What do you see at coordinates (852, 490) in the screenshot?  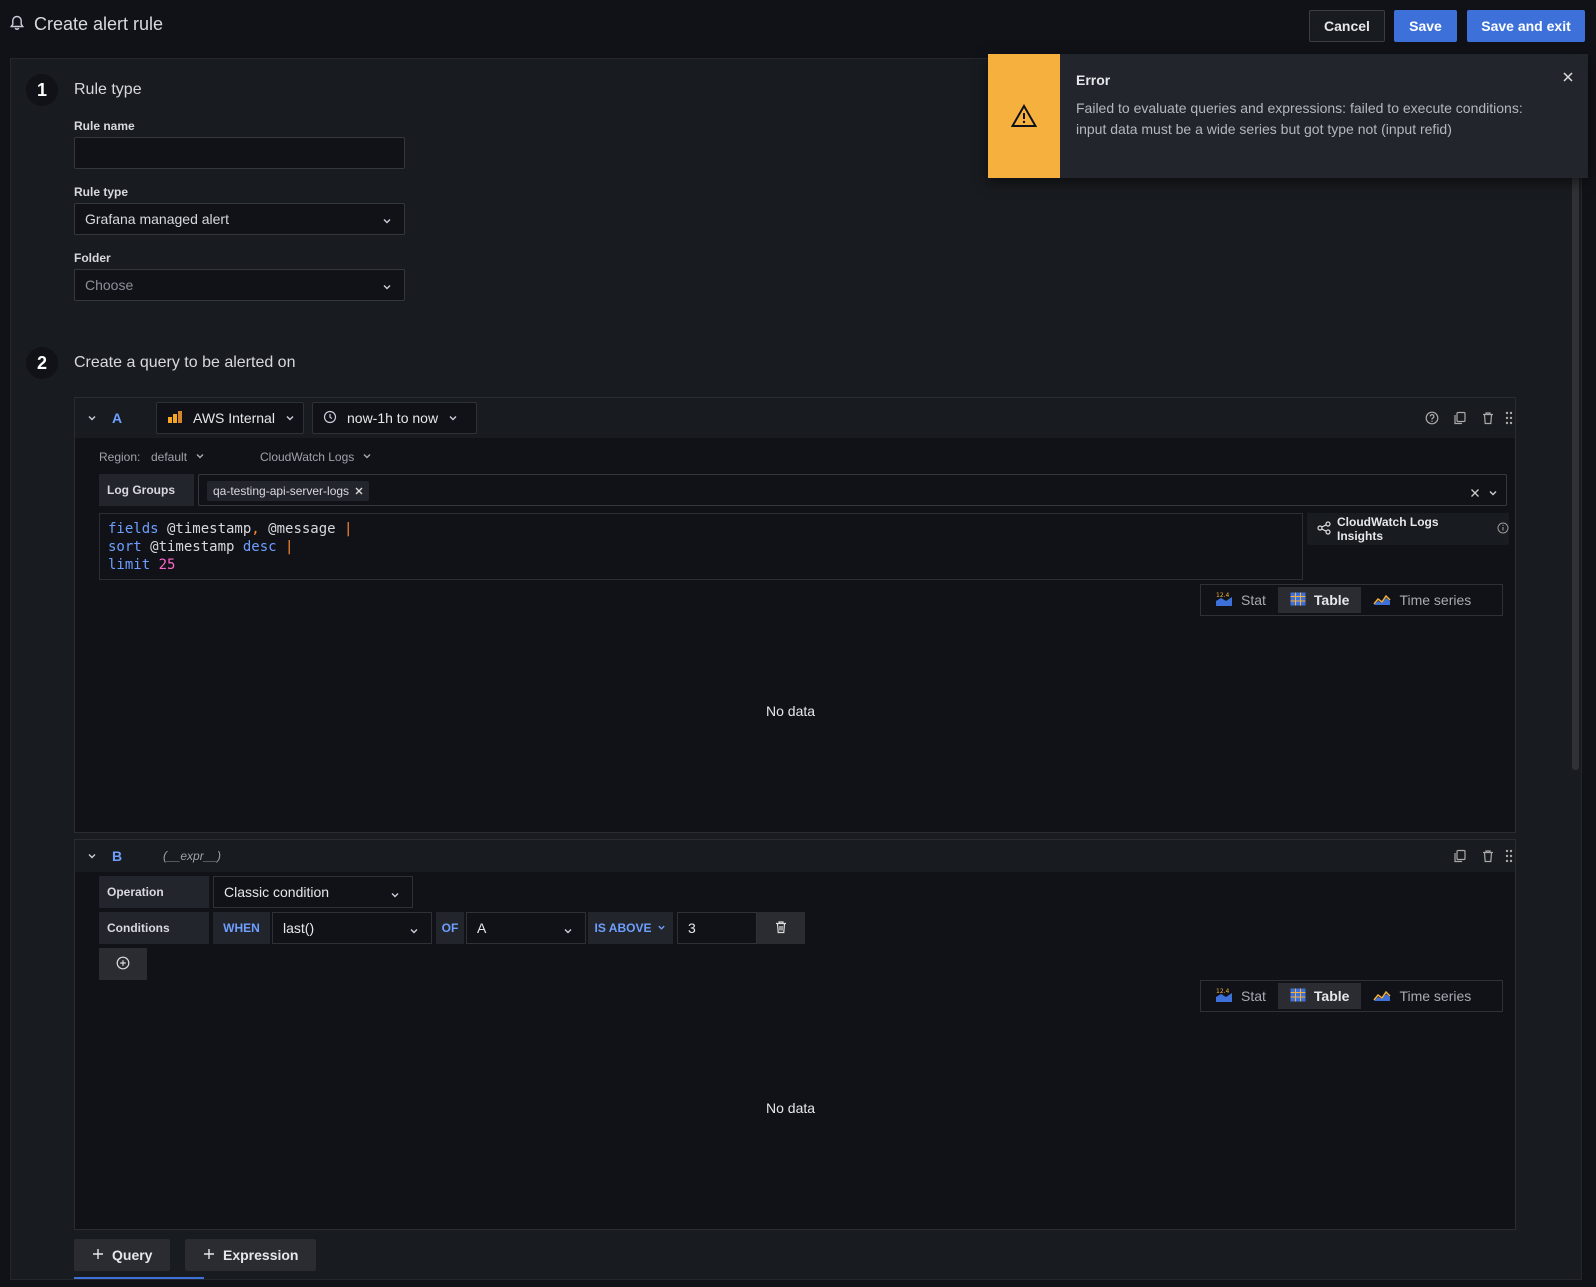 I see `log-groups-input: qa-testing-api-server-logs` at bounding box center [852, 490].